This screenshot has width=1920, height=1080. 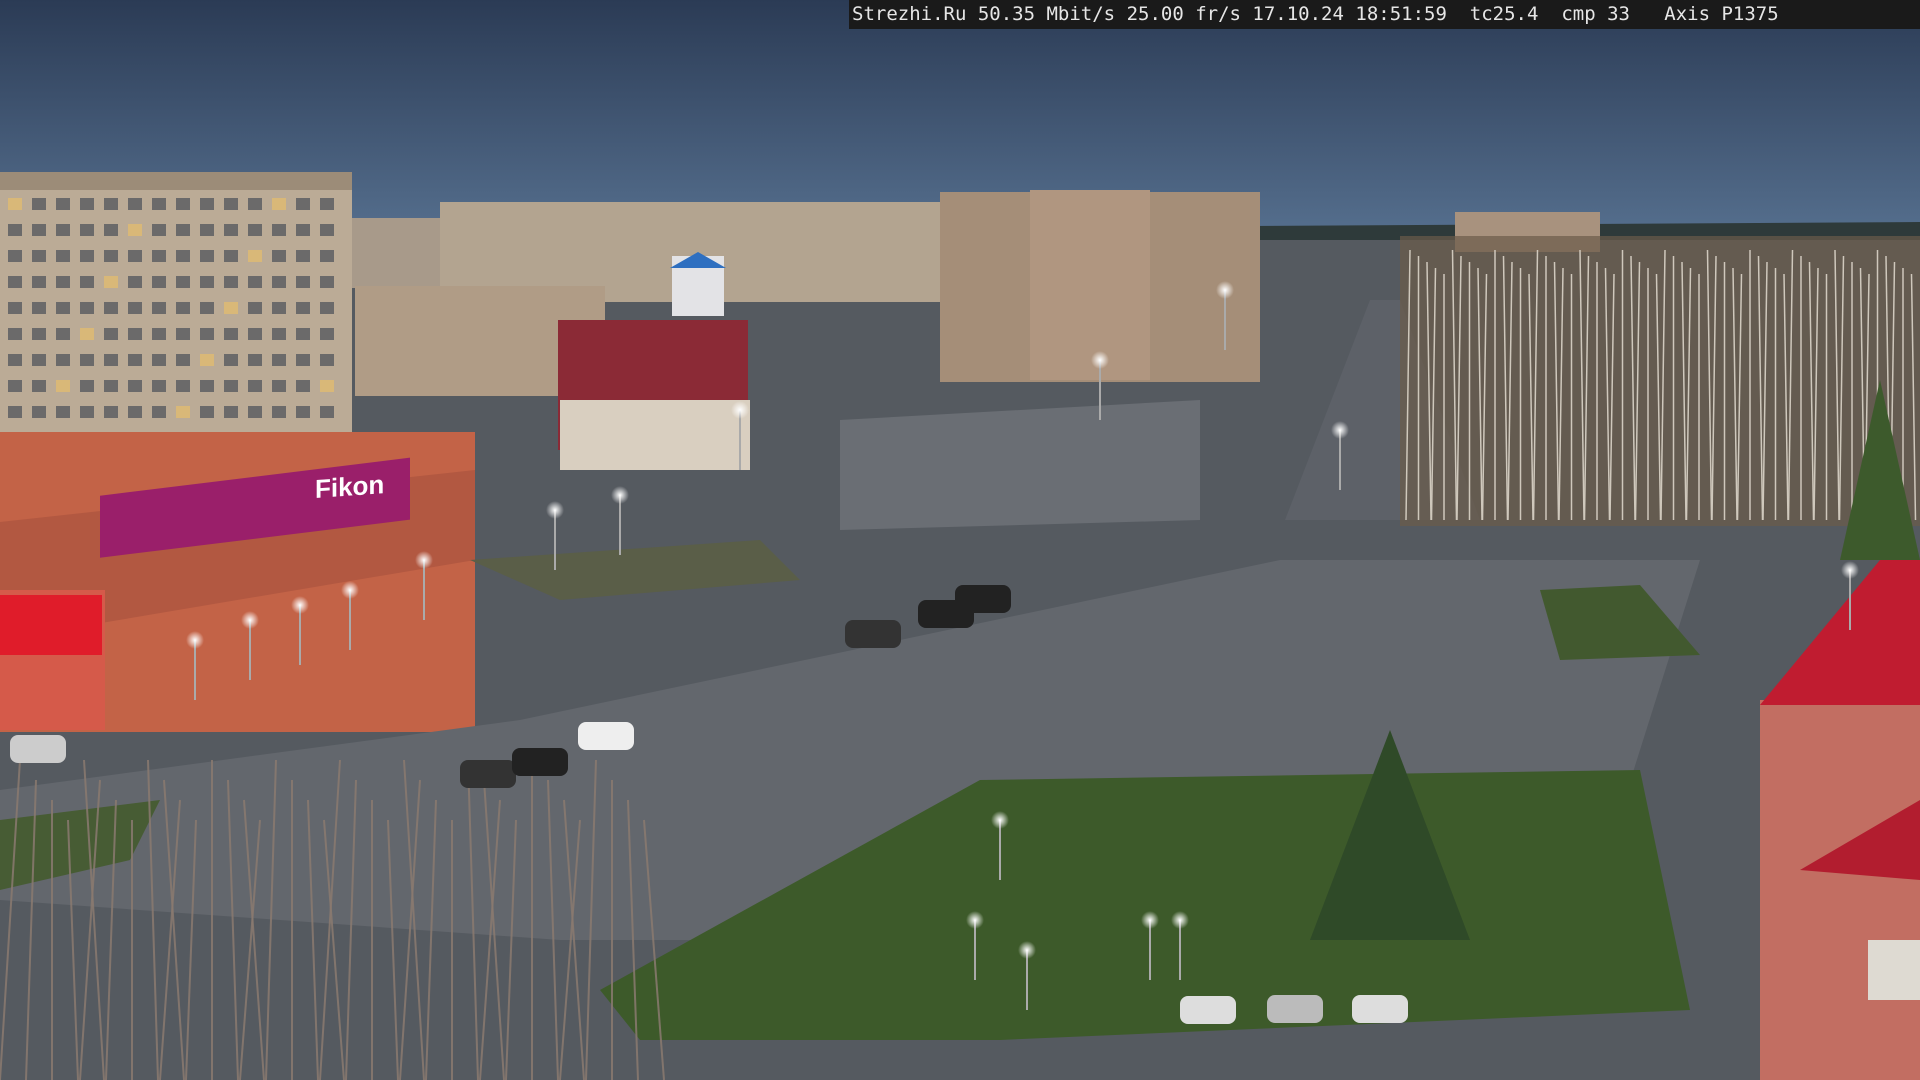 What do you see at coordinates (1020, 465) in the screenshot?
I see `plaza` at bounding box center [1020, 465].